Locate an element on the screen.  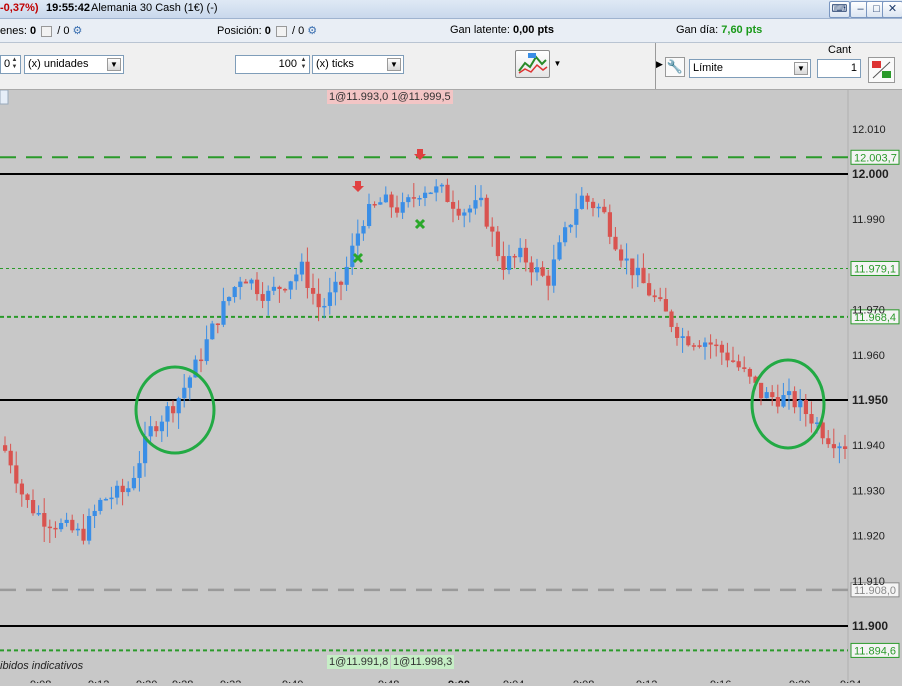
latent-label: Gan latente: is located at coordinates (480, 30).